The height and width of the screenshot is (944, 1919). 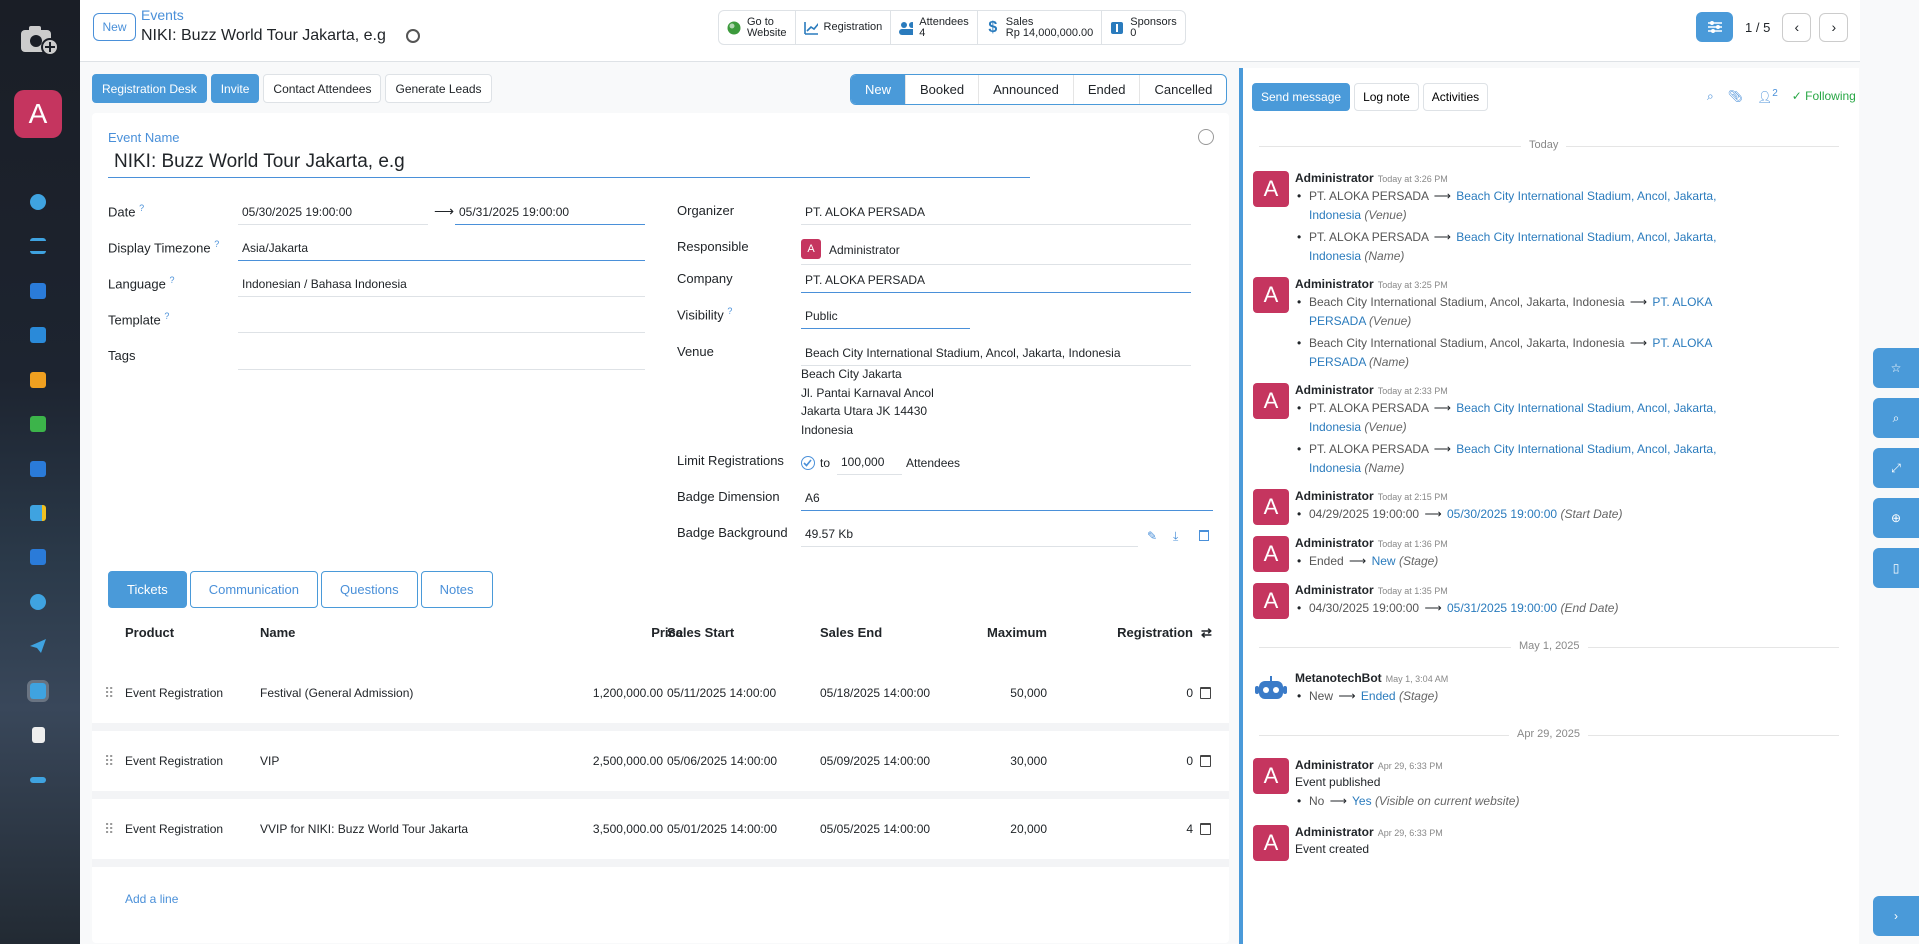 I want to click on pager-count: 1 / 5, so click(x=1757, y=27).